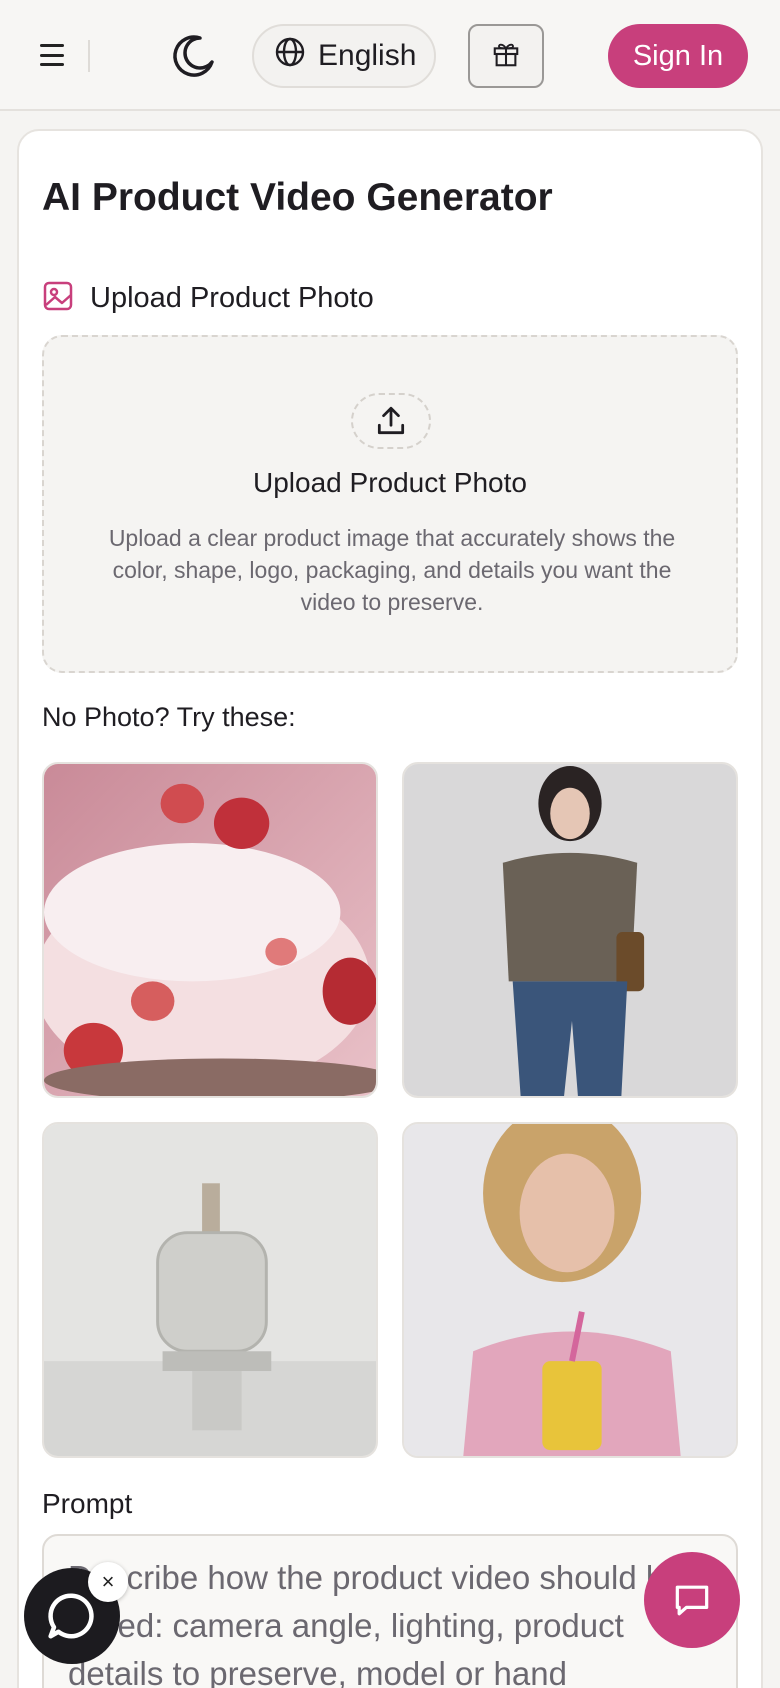 Image resolution: width=780 pixels, height=1688 pixels. Describe the element at coordinates (232, 298) in the screenshot. I see `upload-section-label: Upload Product Photo` at that location.